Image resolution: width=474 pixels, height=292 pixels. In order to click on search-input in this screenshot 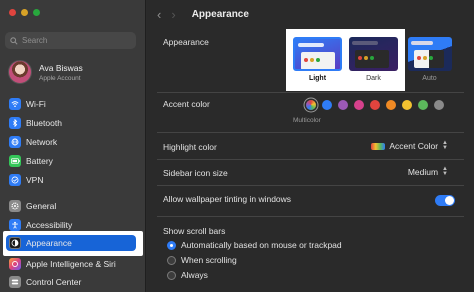, I will do `click(72, 40)`.